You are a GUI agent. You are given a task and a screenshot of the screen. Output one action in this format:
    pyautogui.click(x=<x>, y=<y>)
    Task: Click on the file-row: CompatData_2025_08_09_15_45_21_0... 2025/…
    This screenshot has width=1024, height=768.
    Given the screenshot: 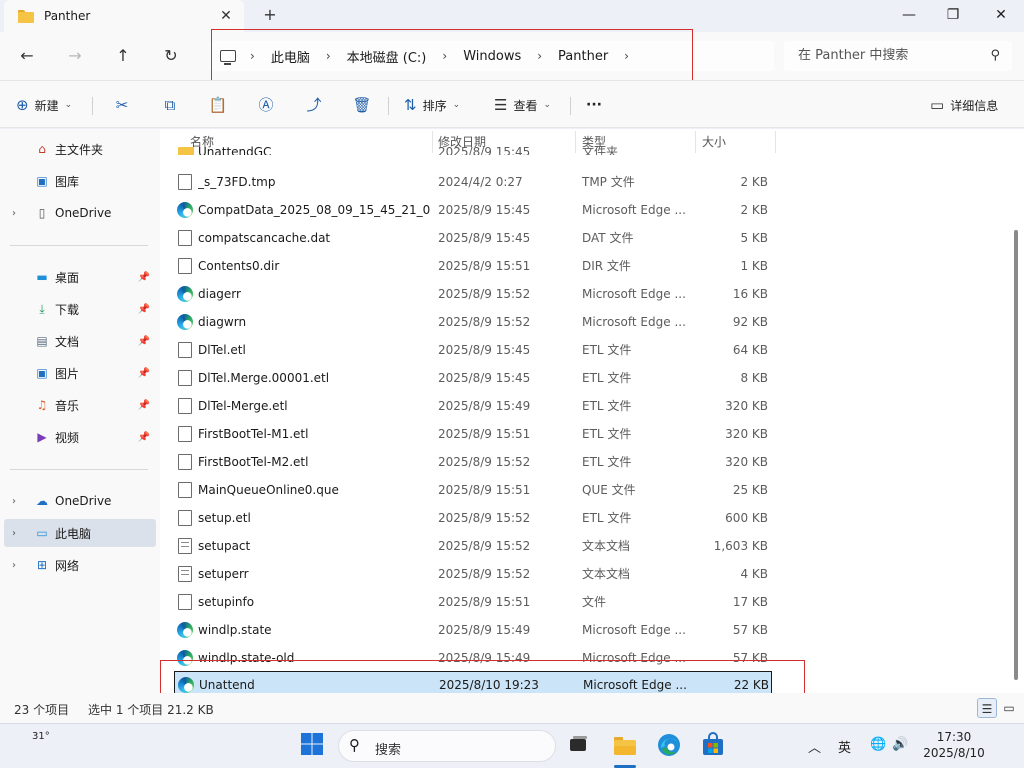 What is the action you would take?
    pyautogui.click(x=473, y=210)
    